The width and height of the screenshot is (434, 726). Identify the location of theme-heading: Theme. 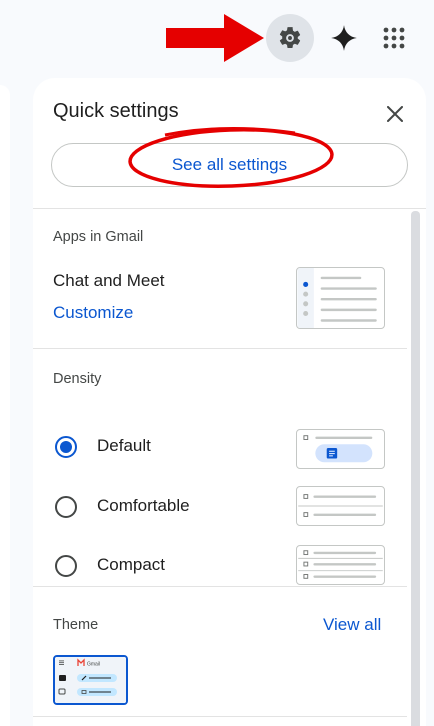
(76, 625).